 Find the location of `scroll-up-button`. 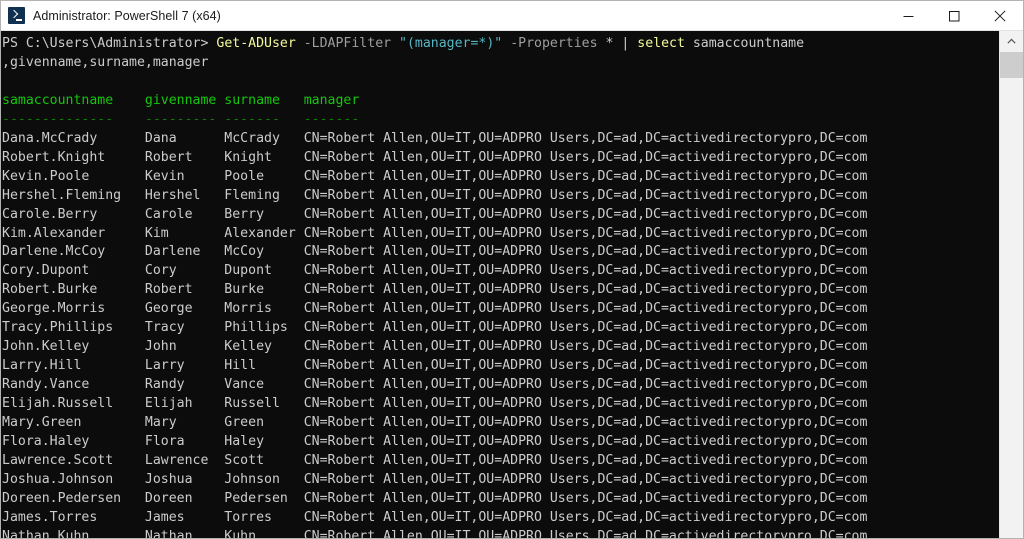

scroll-up-button is located at coordinates (1011, 41).